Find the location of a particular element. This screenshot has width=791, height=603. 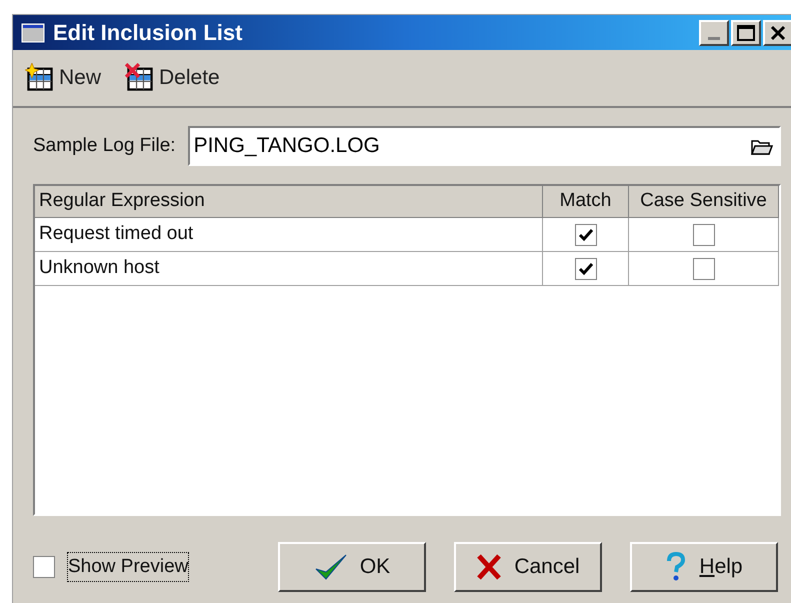

maximize-button is located at coordinates (746, 33).